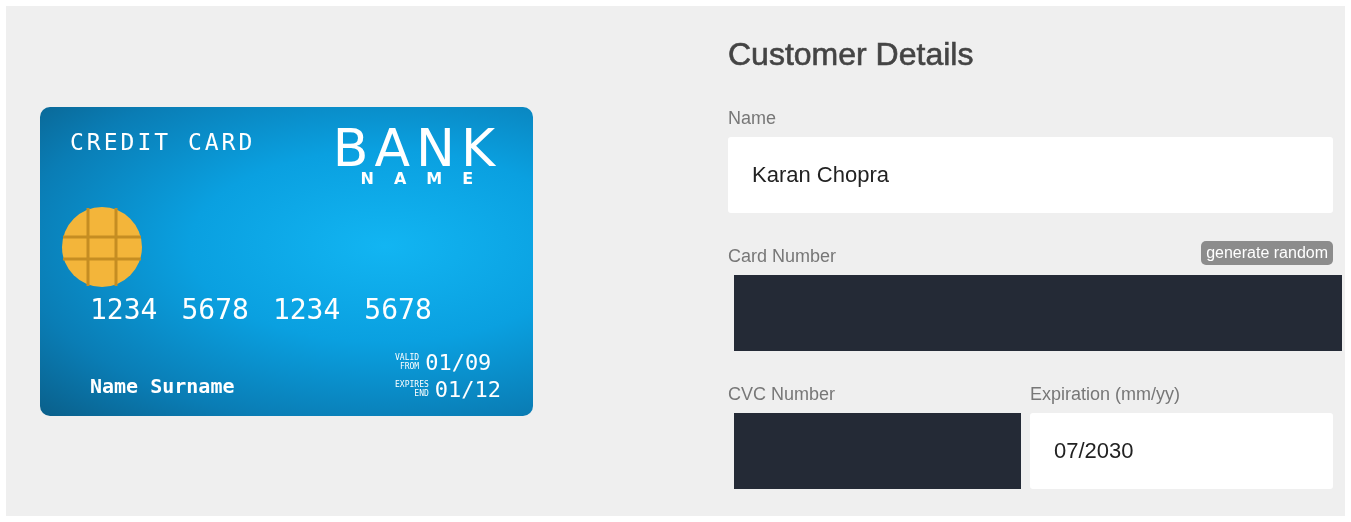  Describe the element at coordinates (163, 142) in the screenshot. I see `card-heading: CREDIT CARD` at that location.